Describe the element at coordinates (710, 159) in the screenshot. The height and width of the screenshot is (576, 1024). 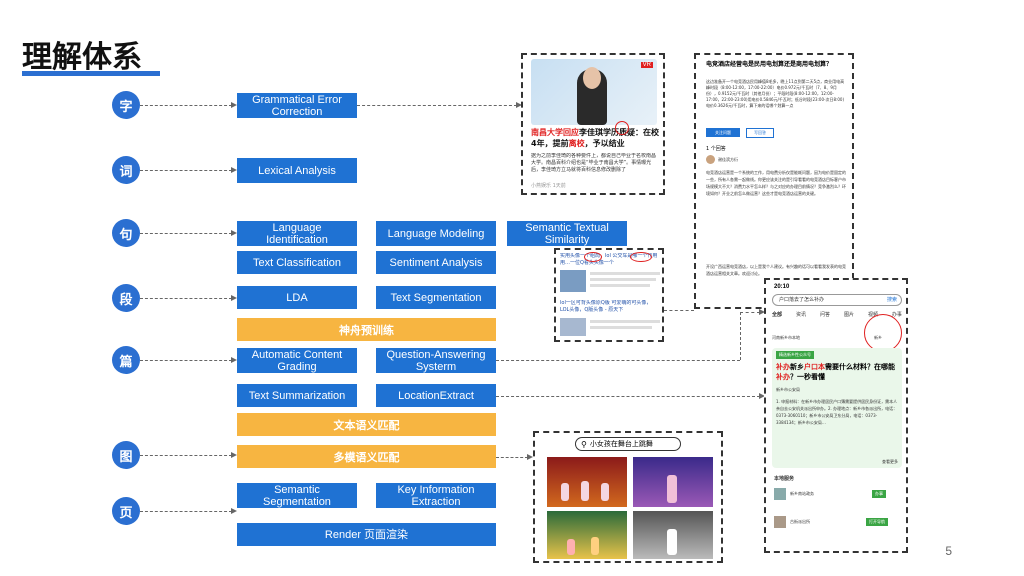
I see `avatar` at that location.